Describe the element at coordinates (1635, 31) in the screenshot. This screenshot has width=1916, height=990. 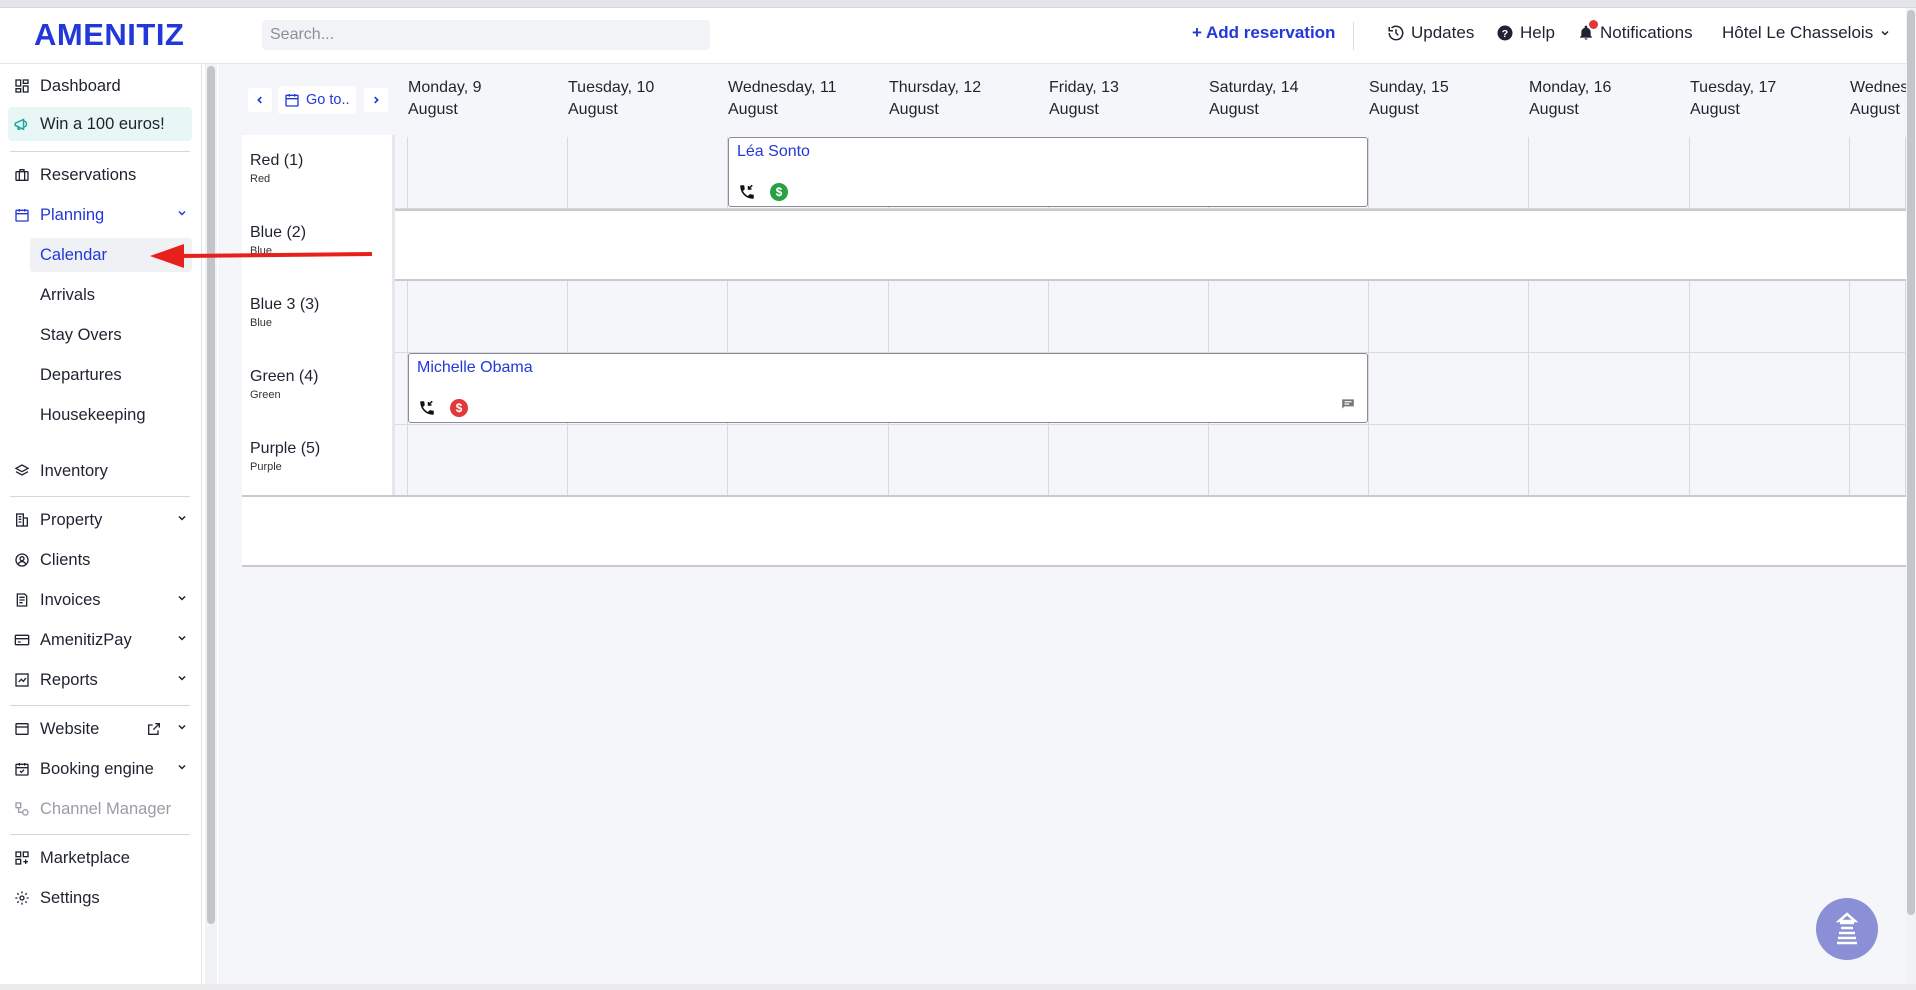
I see `notifications-button: Notifications` at that location.